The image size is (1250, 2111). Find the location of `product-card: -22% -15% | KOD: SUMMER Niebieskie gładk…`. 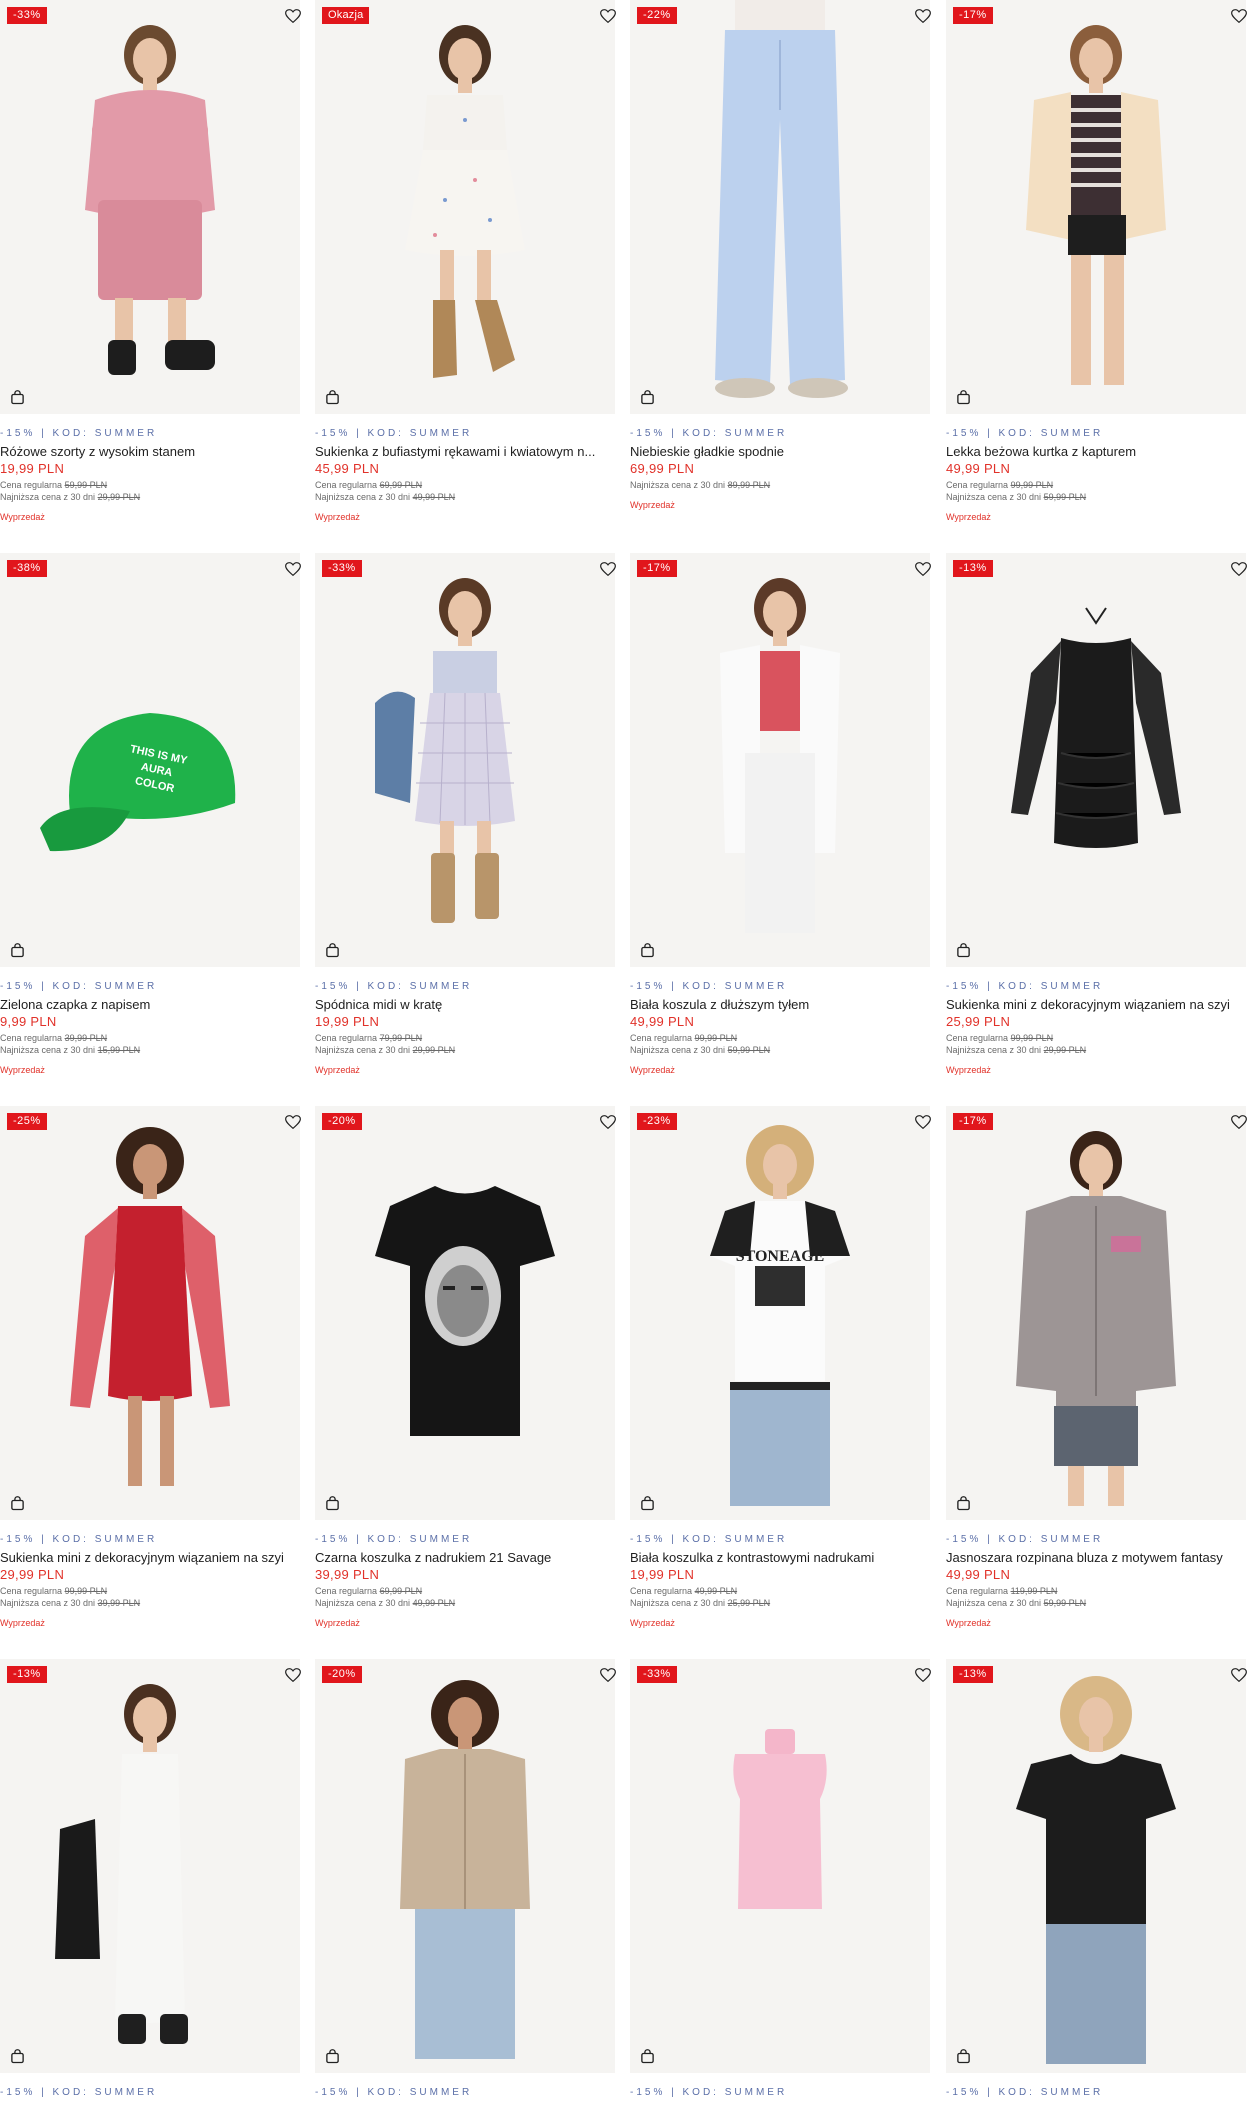

product-card: -22% -15% | KOD: SUMMER Niebieskie gładk… is located at coordinates (786, 276).